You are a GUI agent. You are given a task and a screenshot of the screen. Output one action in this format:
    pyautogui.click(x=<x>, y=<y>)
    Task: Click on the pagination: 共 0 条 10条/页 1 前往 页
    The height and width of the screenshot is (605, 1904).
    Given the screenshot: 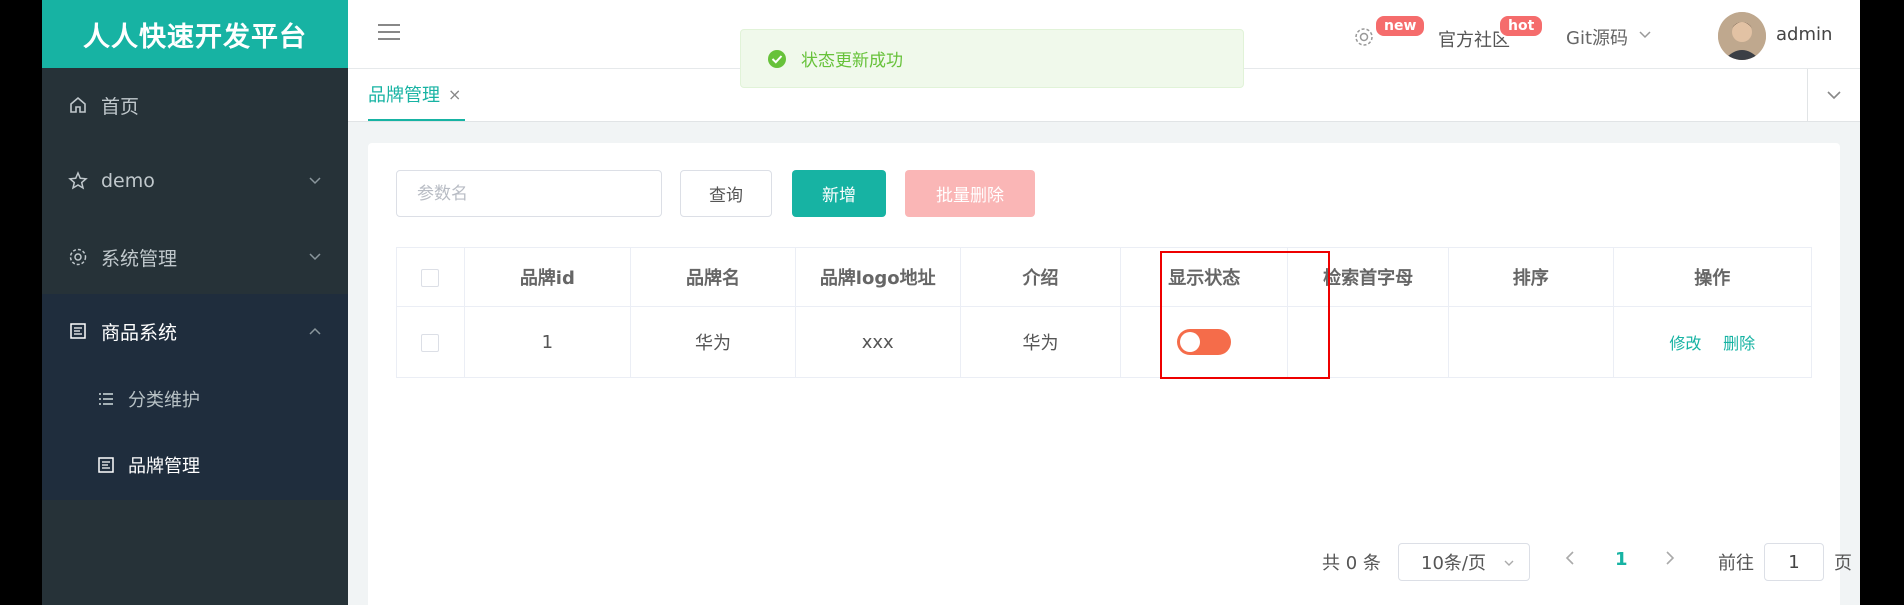 What is the action you would take?
    pyautogui.click(x=1110, y=564)
    